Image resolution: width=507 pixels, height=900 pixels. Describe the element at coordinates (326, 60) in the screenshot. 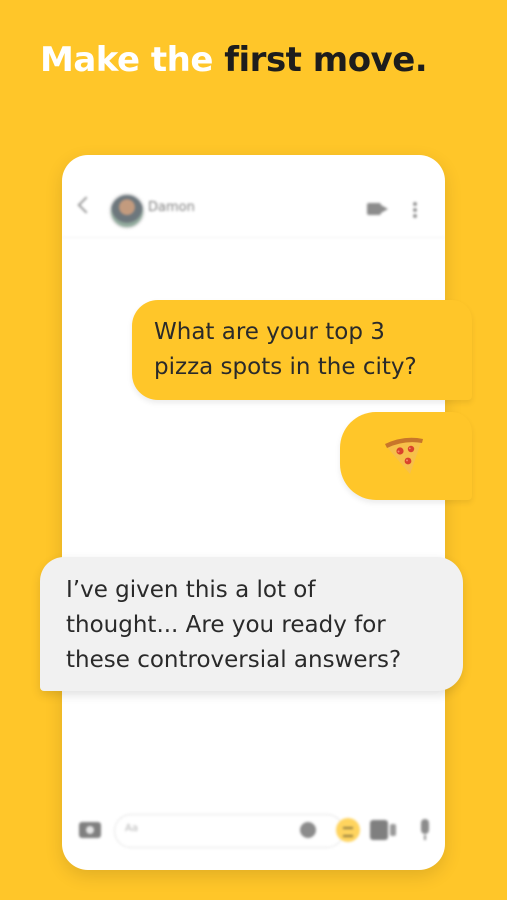

I see `headline-dark-text: first move.` at that location.